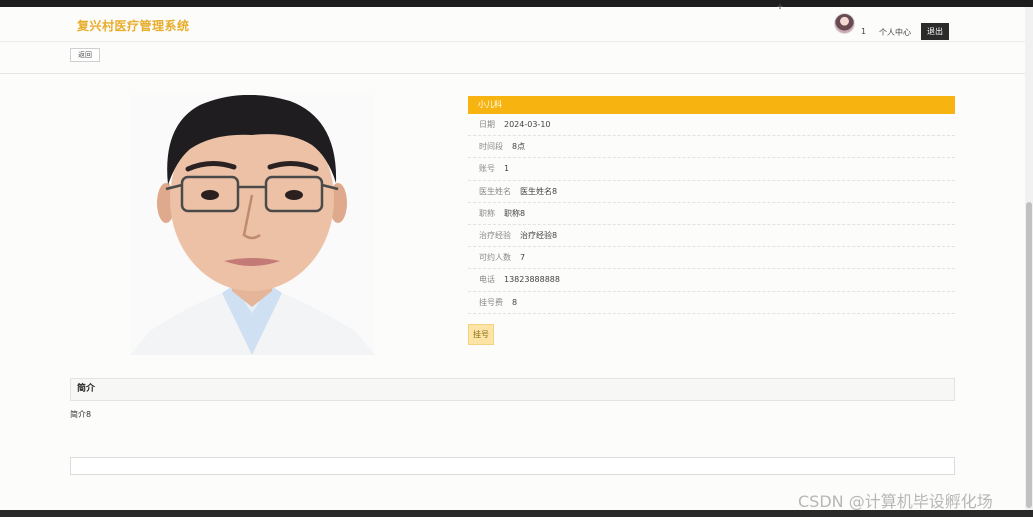  I want to click on field-label: 职称, so click(487, 213).